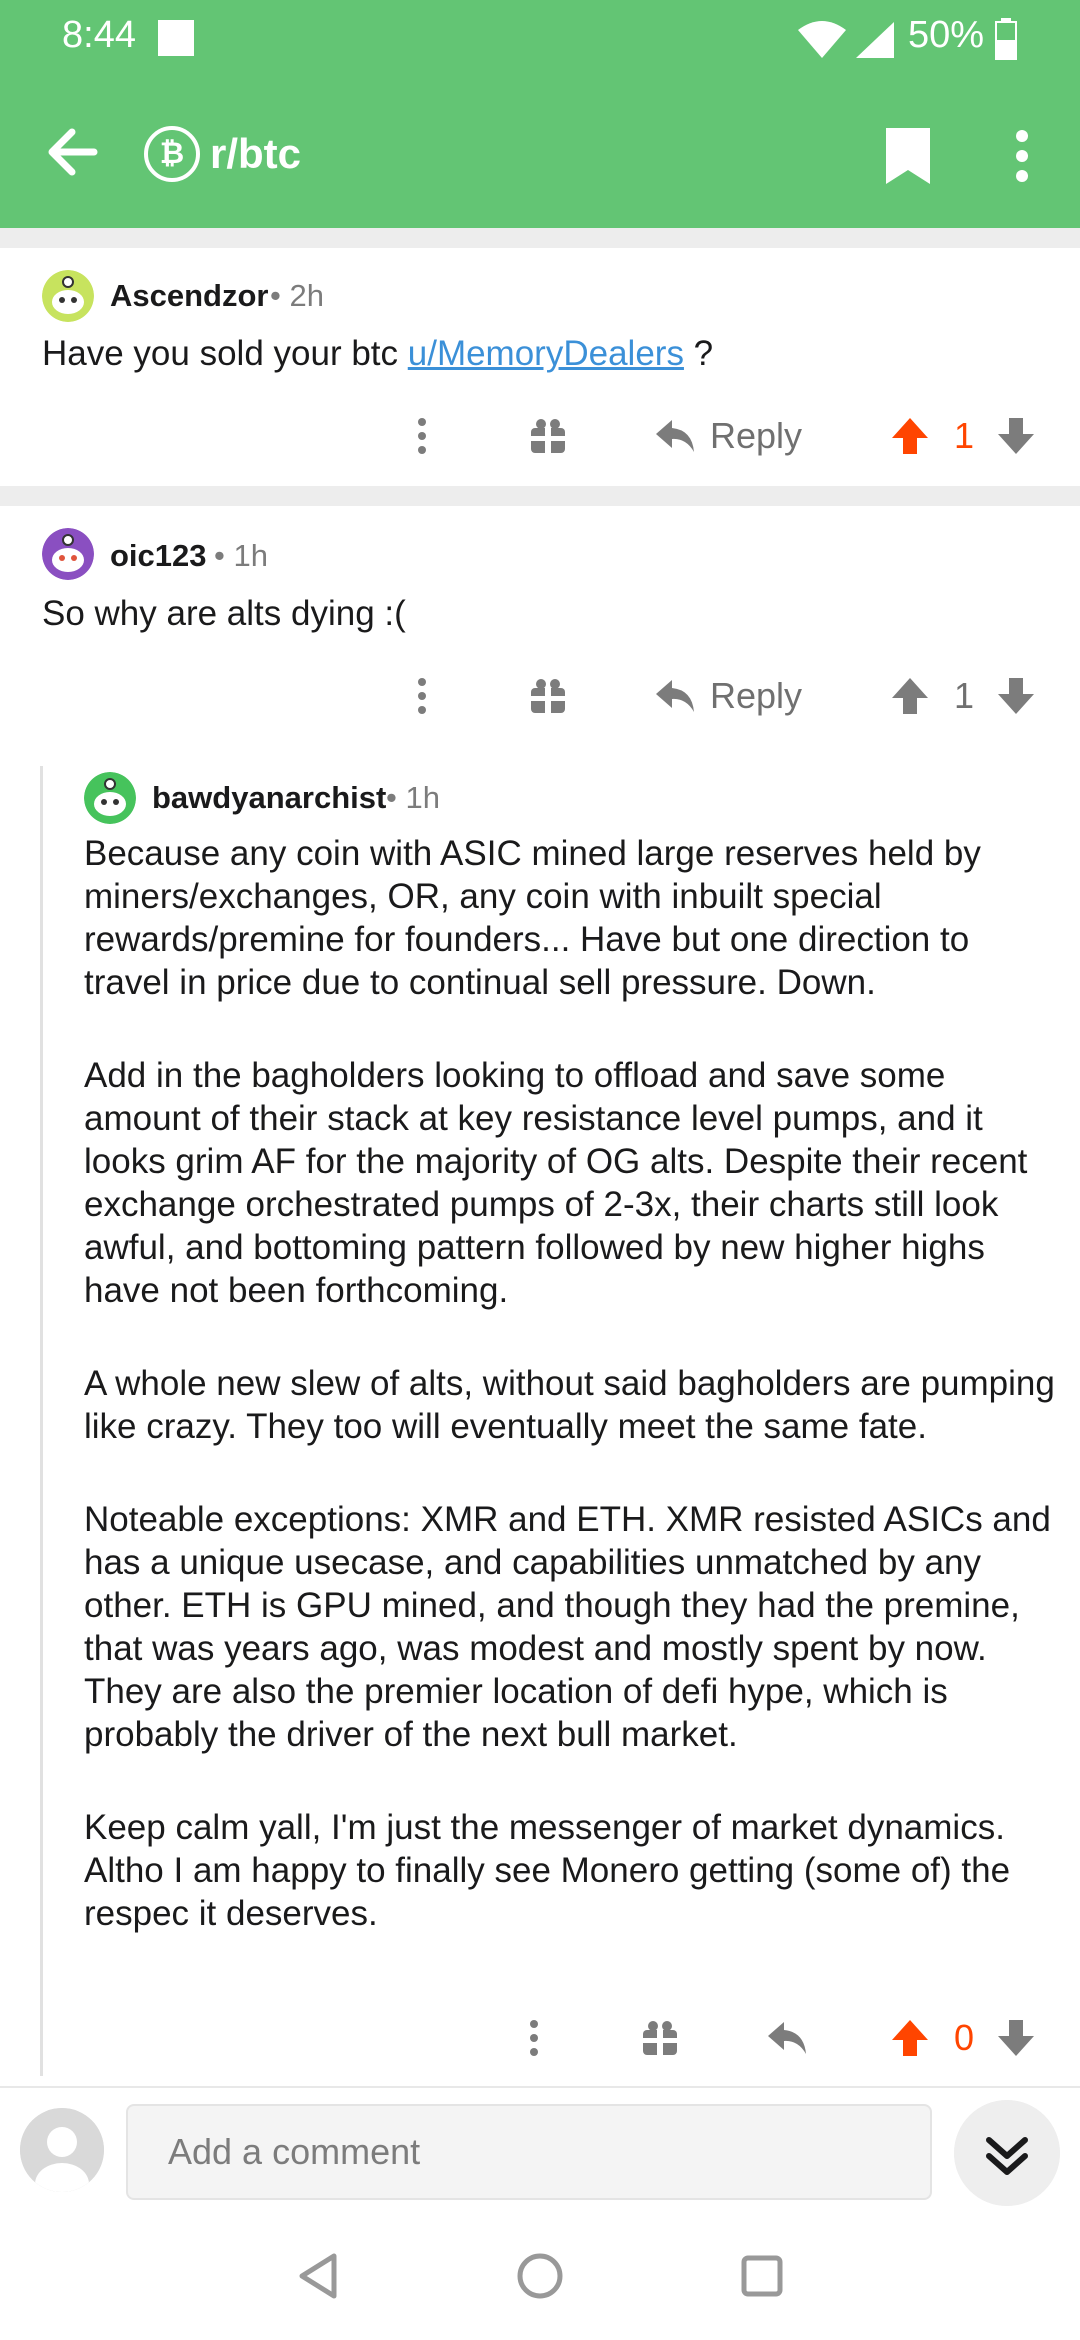 The width and height of the screenshot is (1080, 2340). I want to click on signal-icon, so click(875, 40).